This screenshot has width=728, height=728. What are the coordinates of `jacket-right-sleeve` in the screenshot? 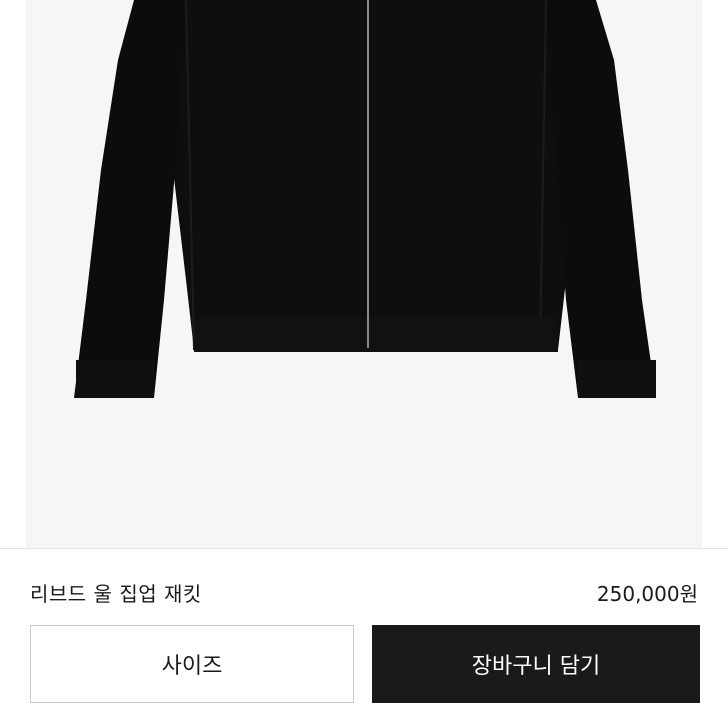 It's located at (601, 199).